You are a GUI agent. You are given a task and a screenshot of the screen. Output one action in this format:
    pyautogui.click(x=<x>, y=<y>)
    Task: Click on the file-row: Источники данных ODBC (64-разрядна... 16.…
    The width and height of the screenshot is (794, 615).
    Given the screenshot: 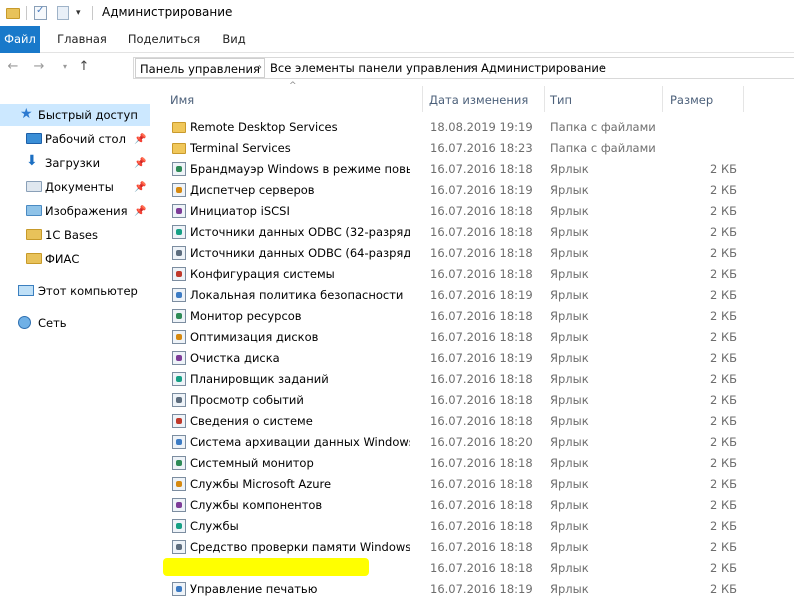 What is the action you would take?
    pyautogui.click(x=477, y=253)
    